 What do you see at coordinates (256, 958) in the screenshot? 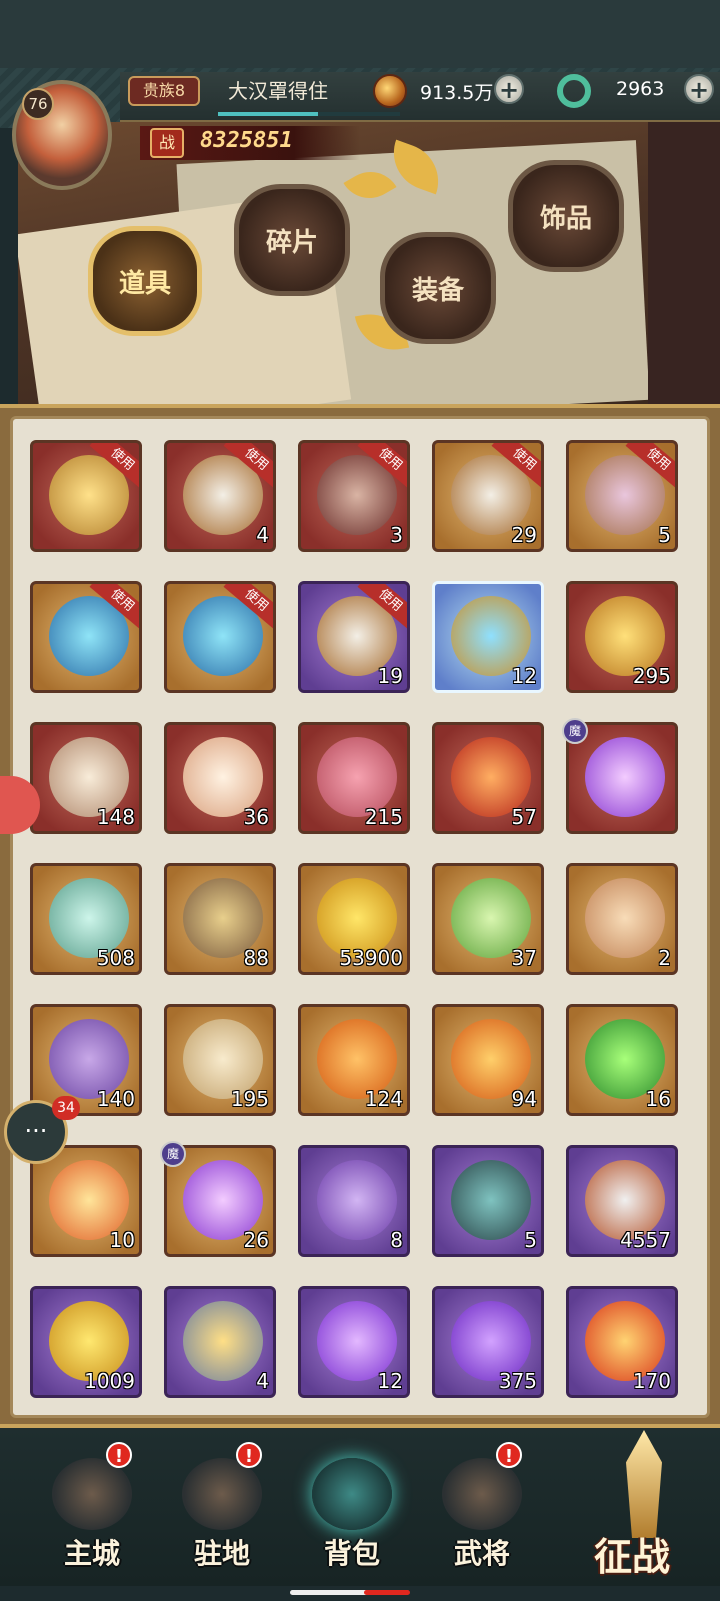
I see `item-count: 88` at bounding box center [256, 958].